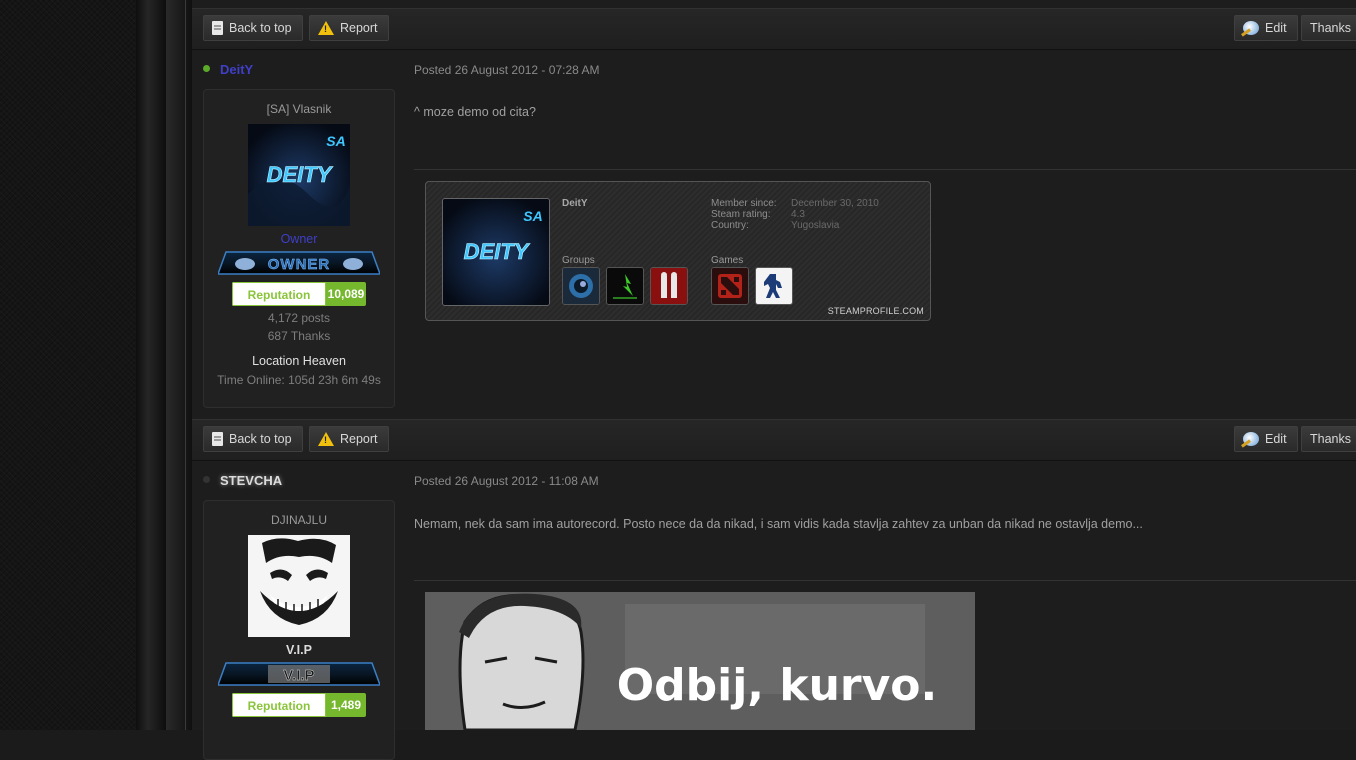 The height and width of the screenshot is (760, 1356). Describe the element at coordinates (876, 311) in the screenshot. I see `steamprofile-footer: STEAMPROFILE.COM` at that location.